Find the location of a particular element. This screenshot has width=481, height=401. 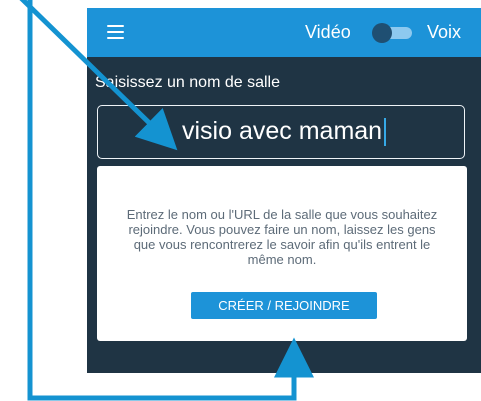

hamburger-menu-icon is located at coordinates (115, 32).